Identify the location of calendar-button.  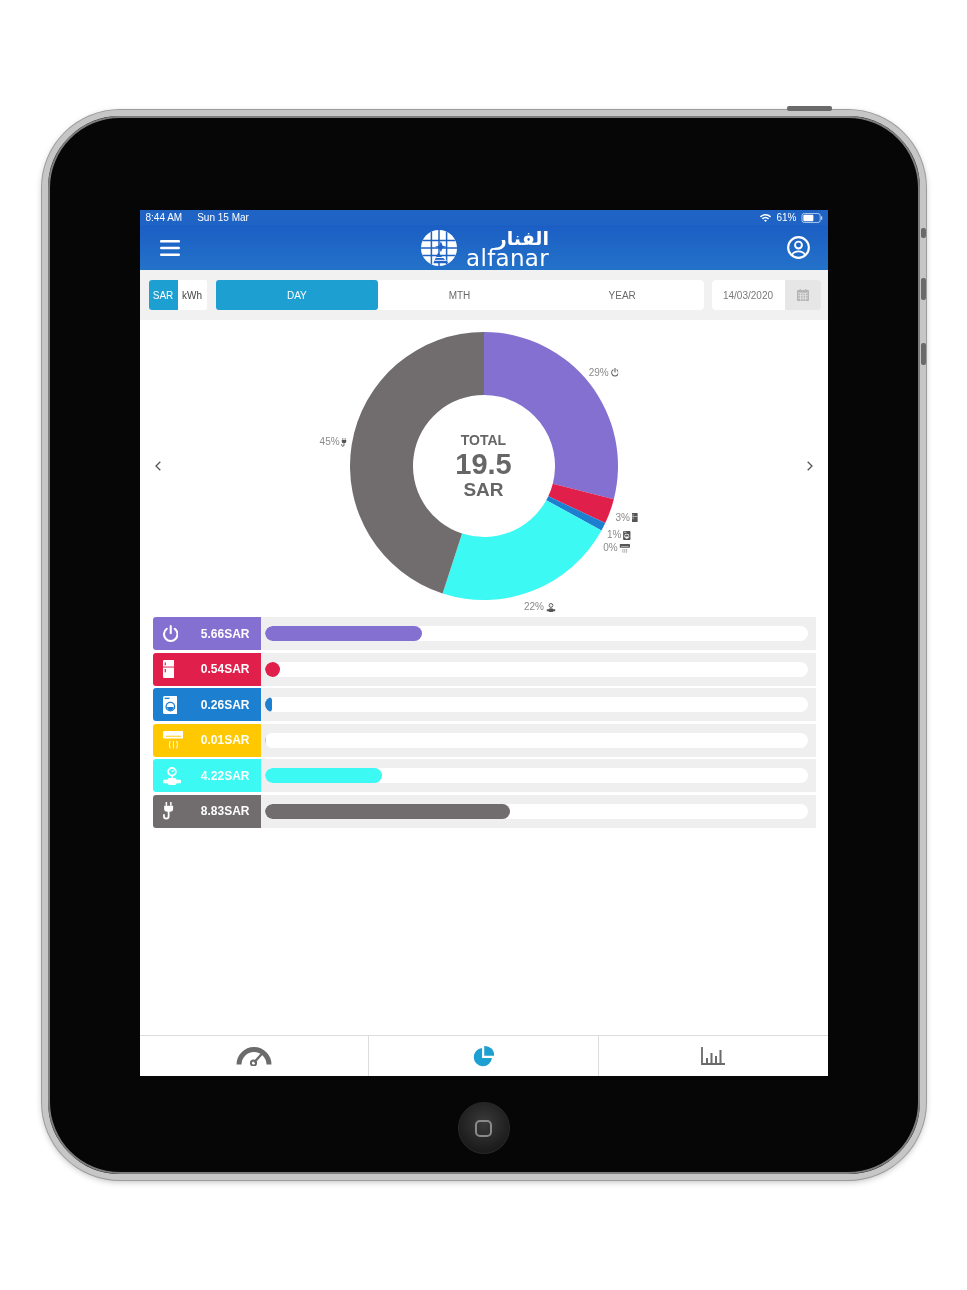
(802, 295).